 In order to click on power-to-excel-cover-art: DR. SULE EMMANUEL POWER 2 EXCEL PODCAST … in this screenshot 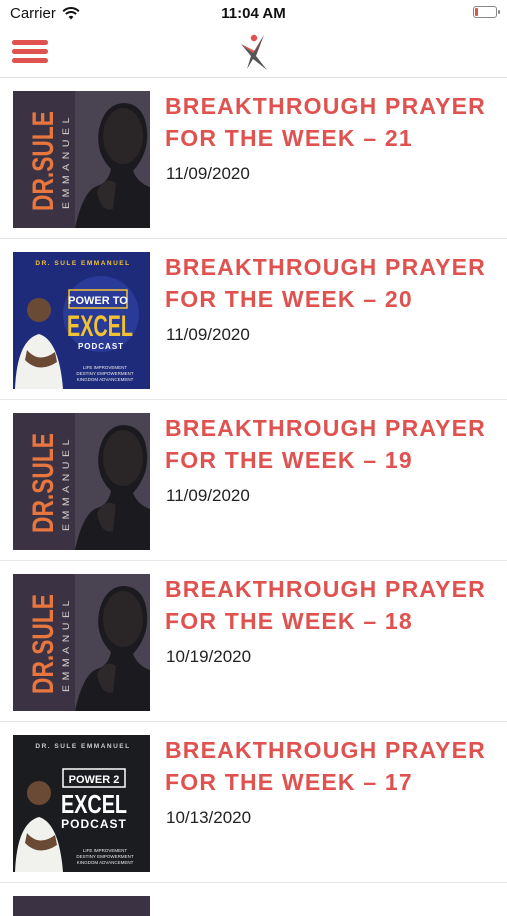, I will do `click(81, 803)`.